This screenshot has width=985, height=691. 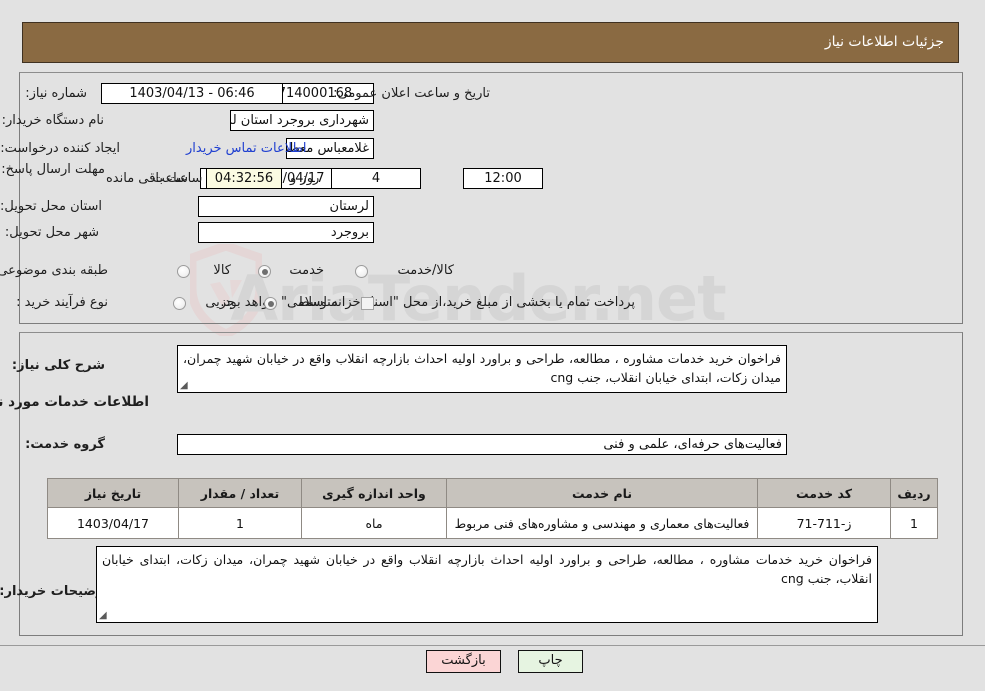 What do you see at coordinates (302, 120) in the screenshot?
I see `buyer-org-value: شهرداری بروجرد استان لرستان` at bounding box center [302, 120].